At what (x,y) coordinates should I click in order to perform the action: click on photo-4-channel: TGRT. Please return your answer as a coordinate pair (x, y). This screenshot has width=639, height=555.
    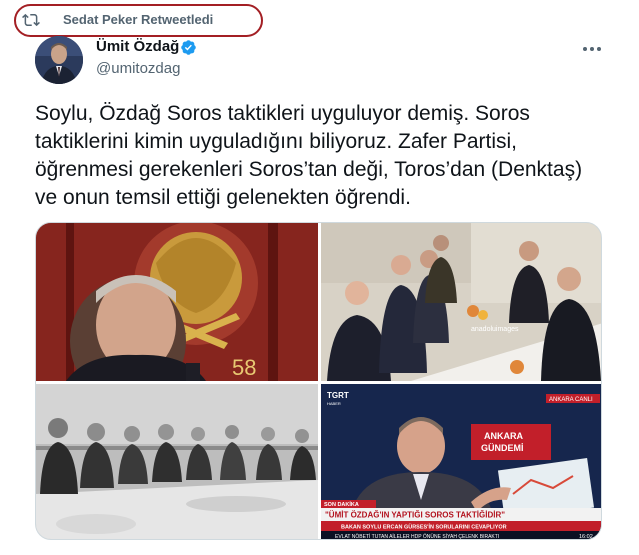
    Looking at the image, I should click on (338, 395).